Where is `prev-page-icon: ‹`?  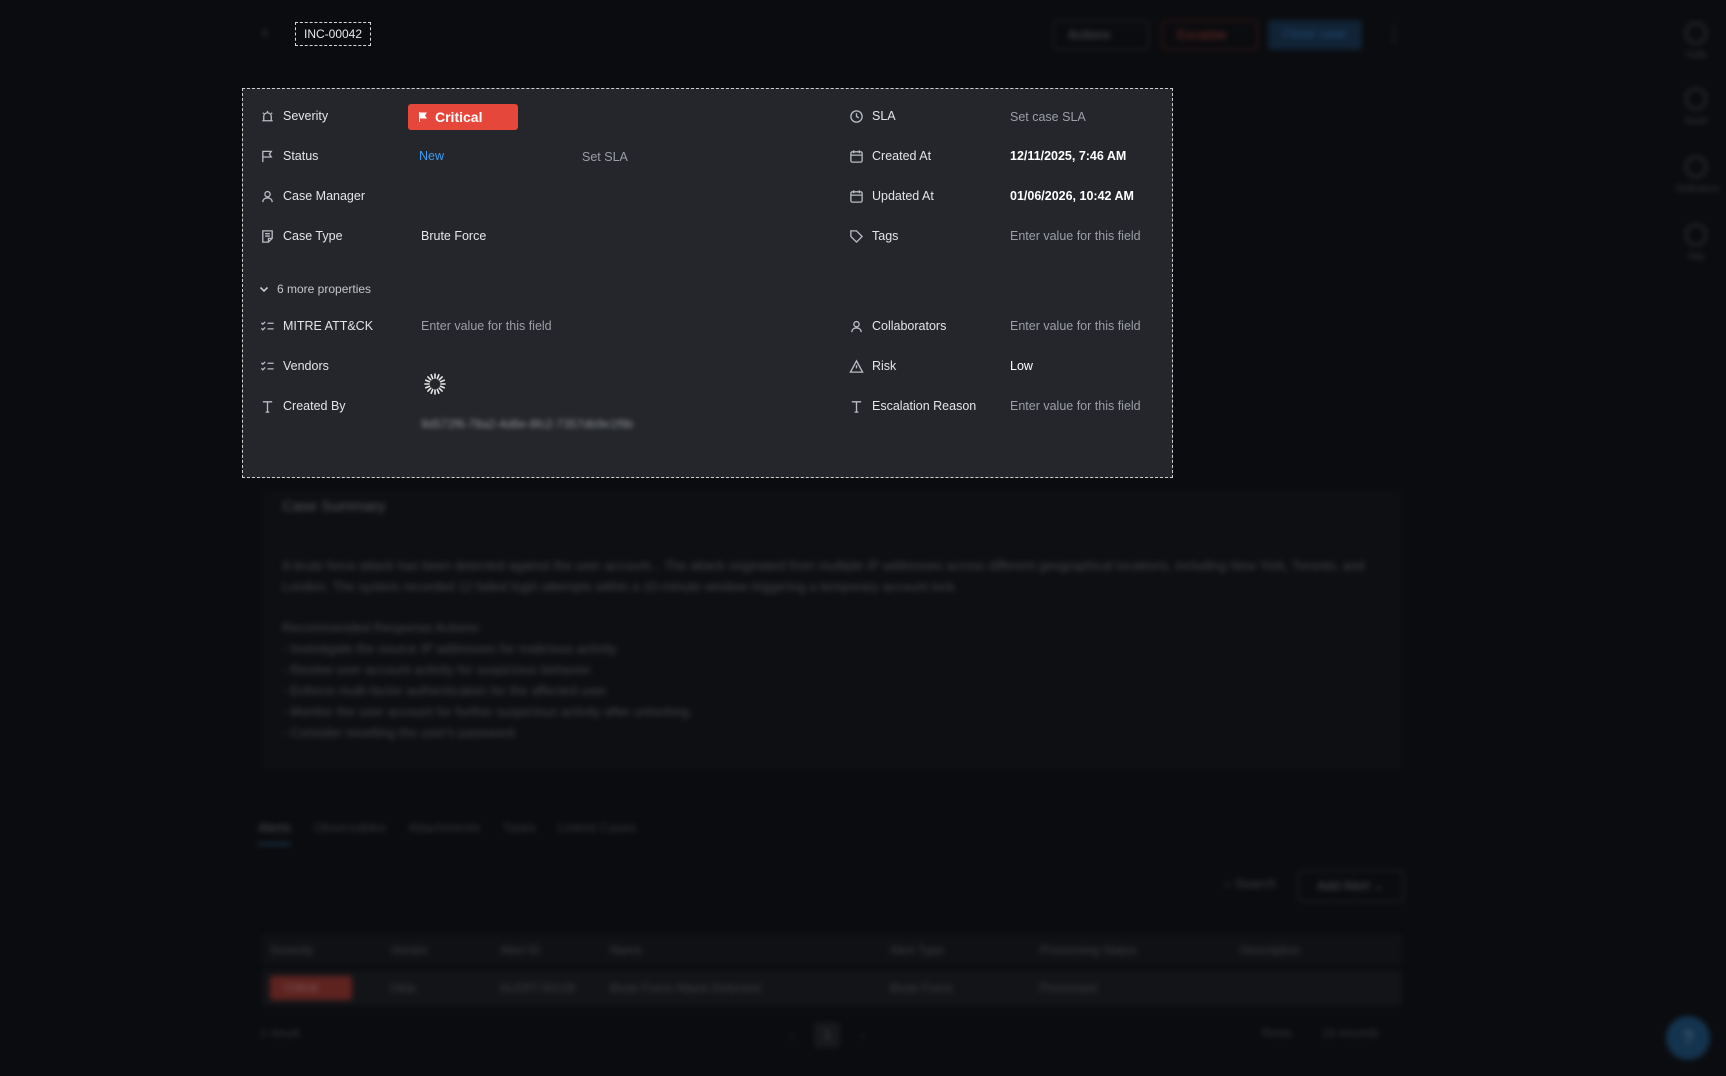
prev-page-icon: ‹ is located at coordinates (792, 1035).